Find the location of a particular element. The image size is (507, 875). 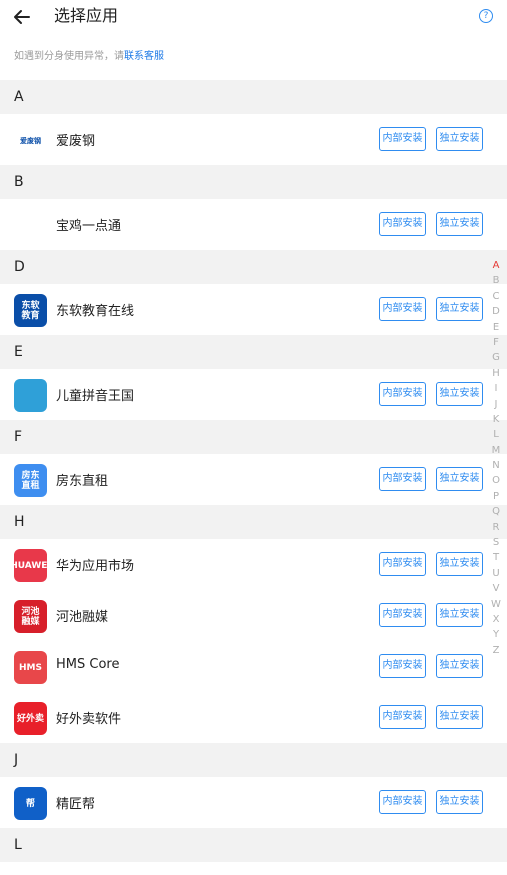

index-letter-n: N is located at coordinates (496, 465).